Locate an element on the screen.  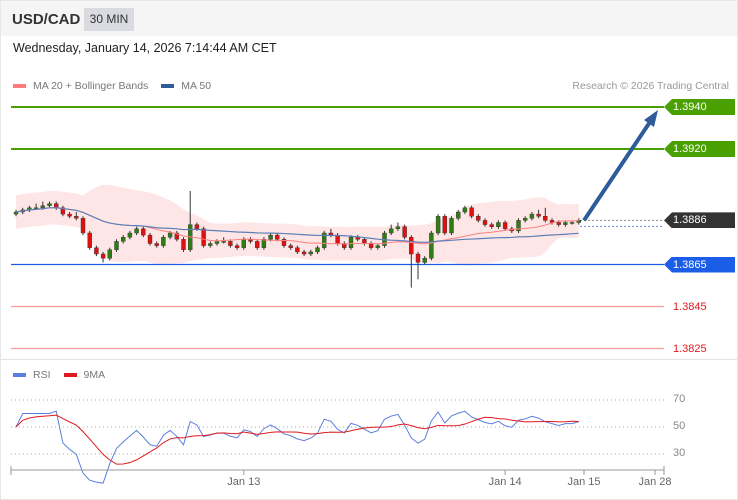
rsi-ma-swatch-icon is located at coordinates (70, 375).